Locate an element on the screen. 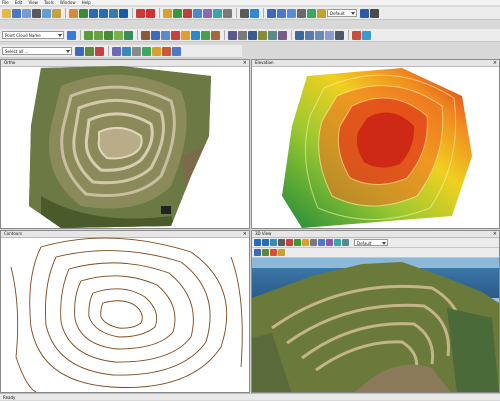 This screenshot has height=401, width=500. height-icon is located at coordinates (166, 51).